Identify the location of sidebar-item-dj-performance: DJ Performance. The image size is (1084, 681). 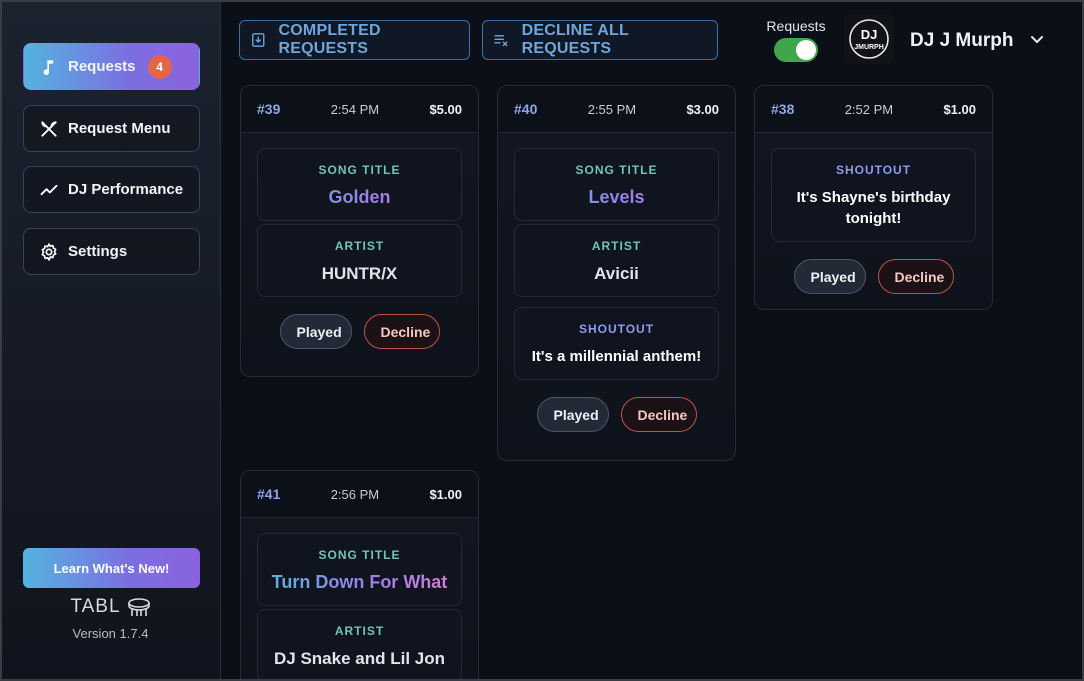
(111, 189).